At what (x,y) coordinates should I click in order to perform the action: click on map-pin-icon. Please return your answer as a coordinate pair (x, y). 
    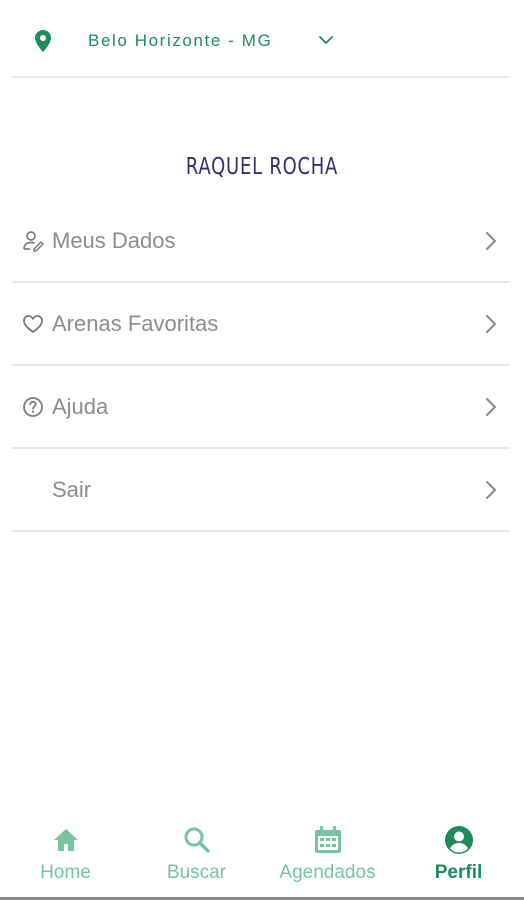
    Looking at the image, I should click on (43, 41).